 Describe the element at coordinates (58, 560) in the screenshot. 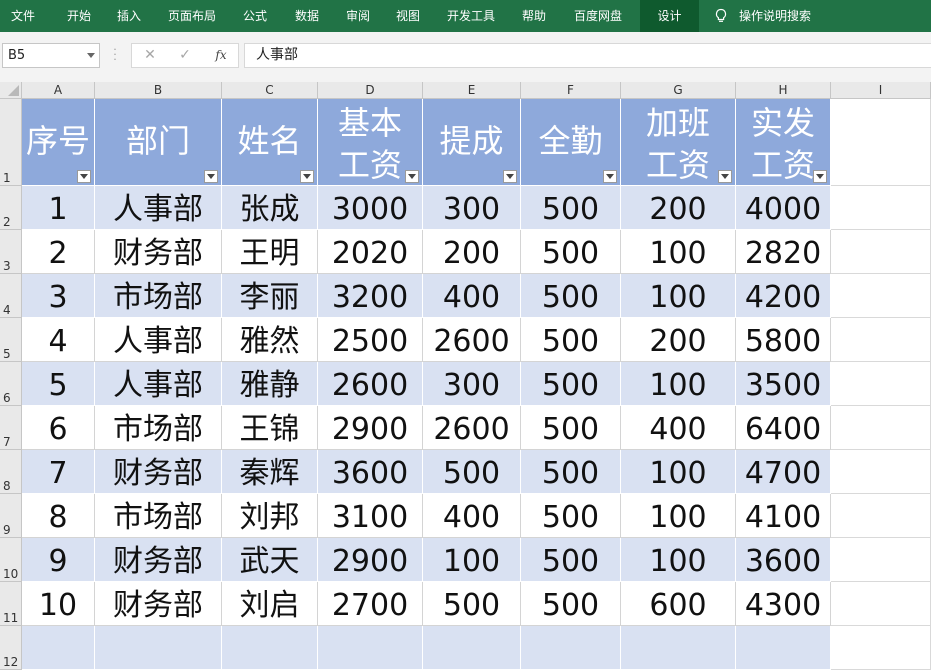

I see `table-cell: 9` at that location.